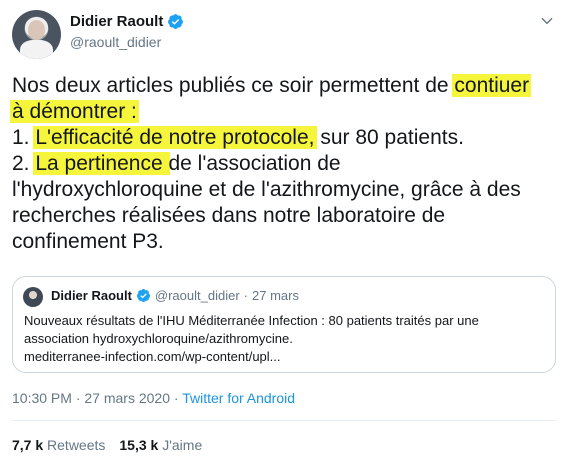 The image size is (568, 464). What do you see at coordinates (76, 445) in the screenshot?
I see `retweets-label: Retweets` at bounding box center [76, 445].